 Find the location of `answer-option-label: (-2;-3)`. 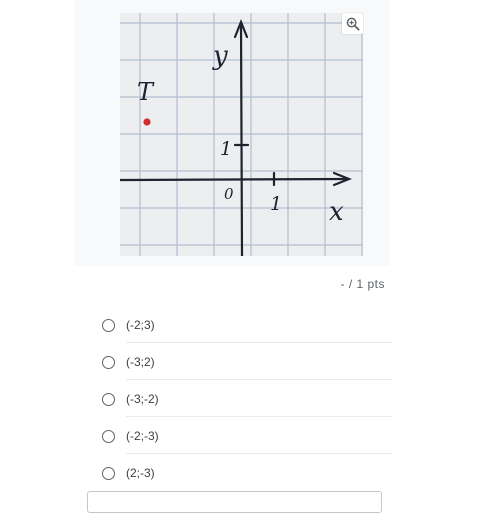

answer-option-label: (-2;-3) is located at coordinates (142, 436).